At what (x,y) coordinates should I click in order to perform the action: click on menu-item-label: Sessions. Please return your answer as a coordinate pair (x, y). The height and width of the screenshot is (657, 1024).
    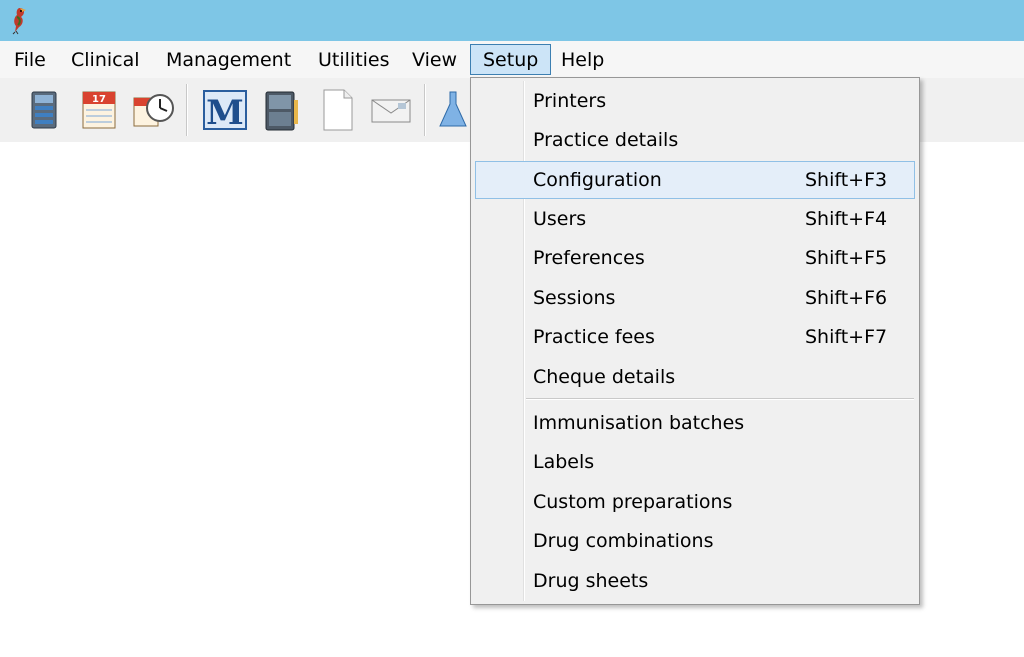
    Looking at the image, I should click on (574, 298).